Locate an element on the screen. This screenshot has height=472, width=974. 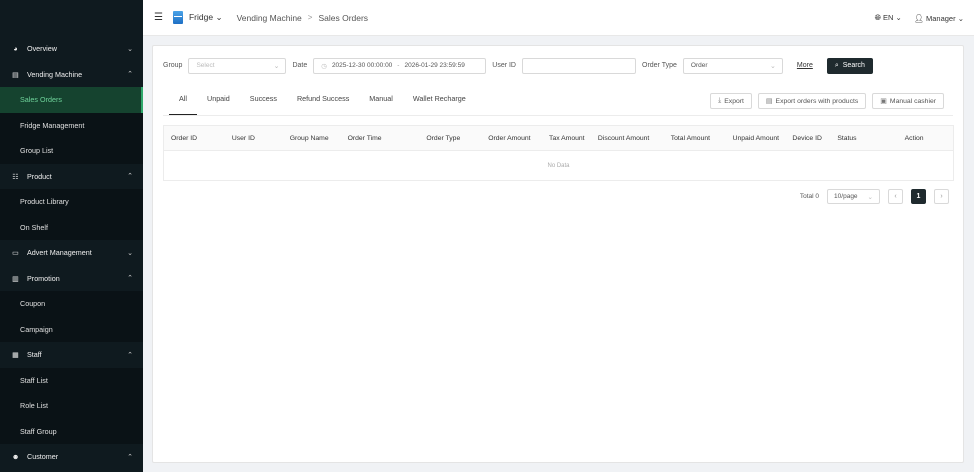
sidebar-item-label: Product is located at coordinates (39, 176).